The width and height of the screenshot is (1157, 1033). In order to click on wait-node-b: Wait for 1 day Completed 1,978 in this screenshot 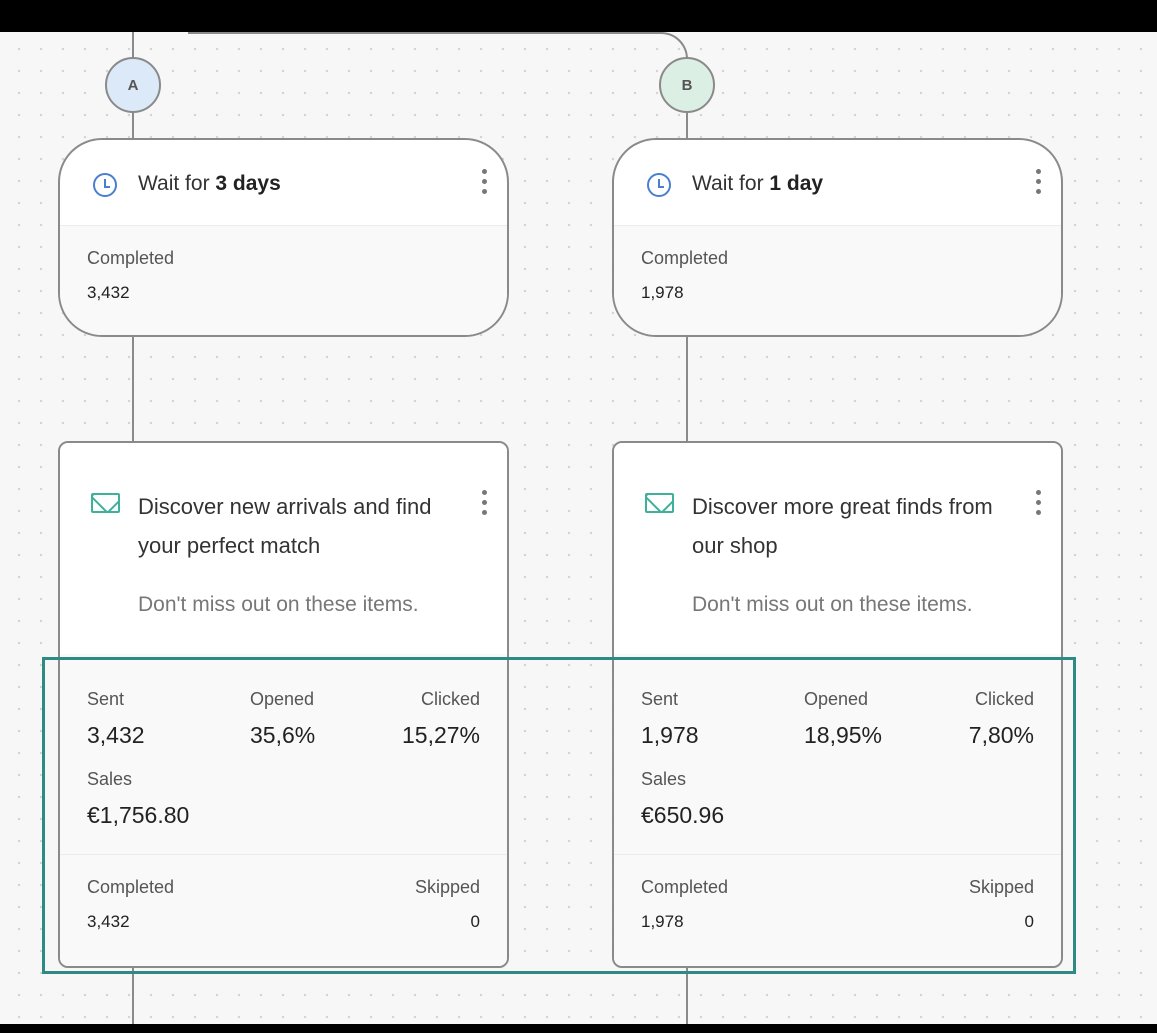, I will do `click(837, 237)`.